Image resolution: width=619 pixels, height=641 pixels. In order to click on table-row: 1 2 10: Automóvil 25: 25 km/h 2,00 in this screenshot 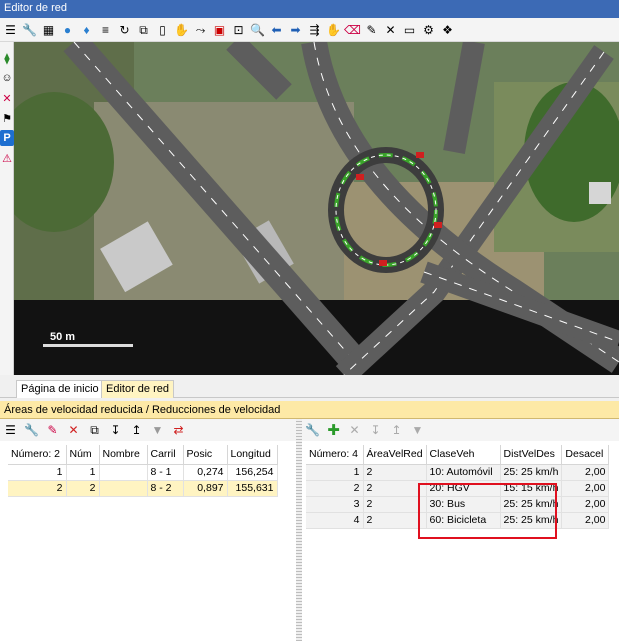, I will do `click(458, 472)`.